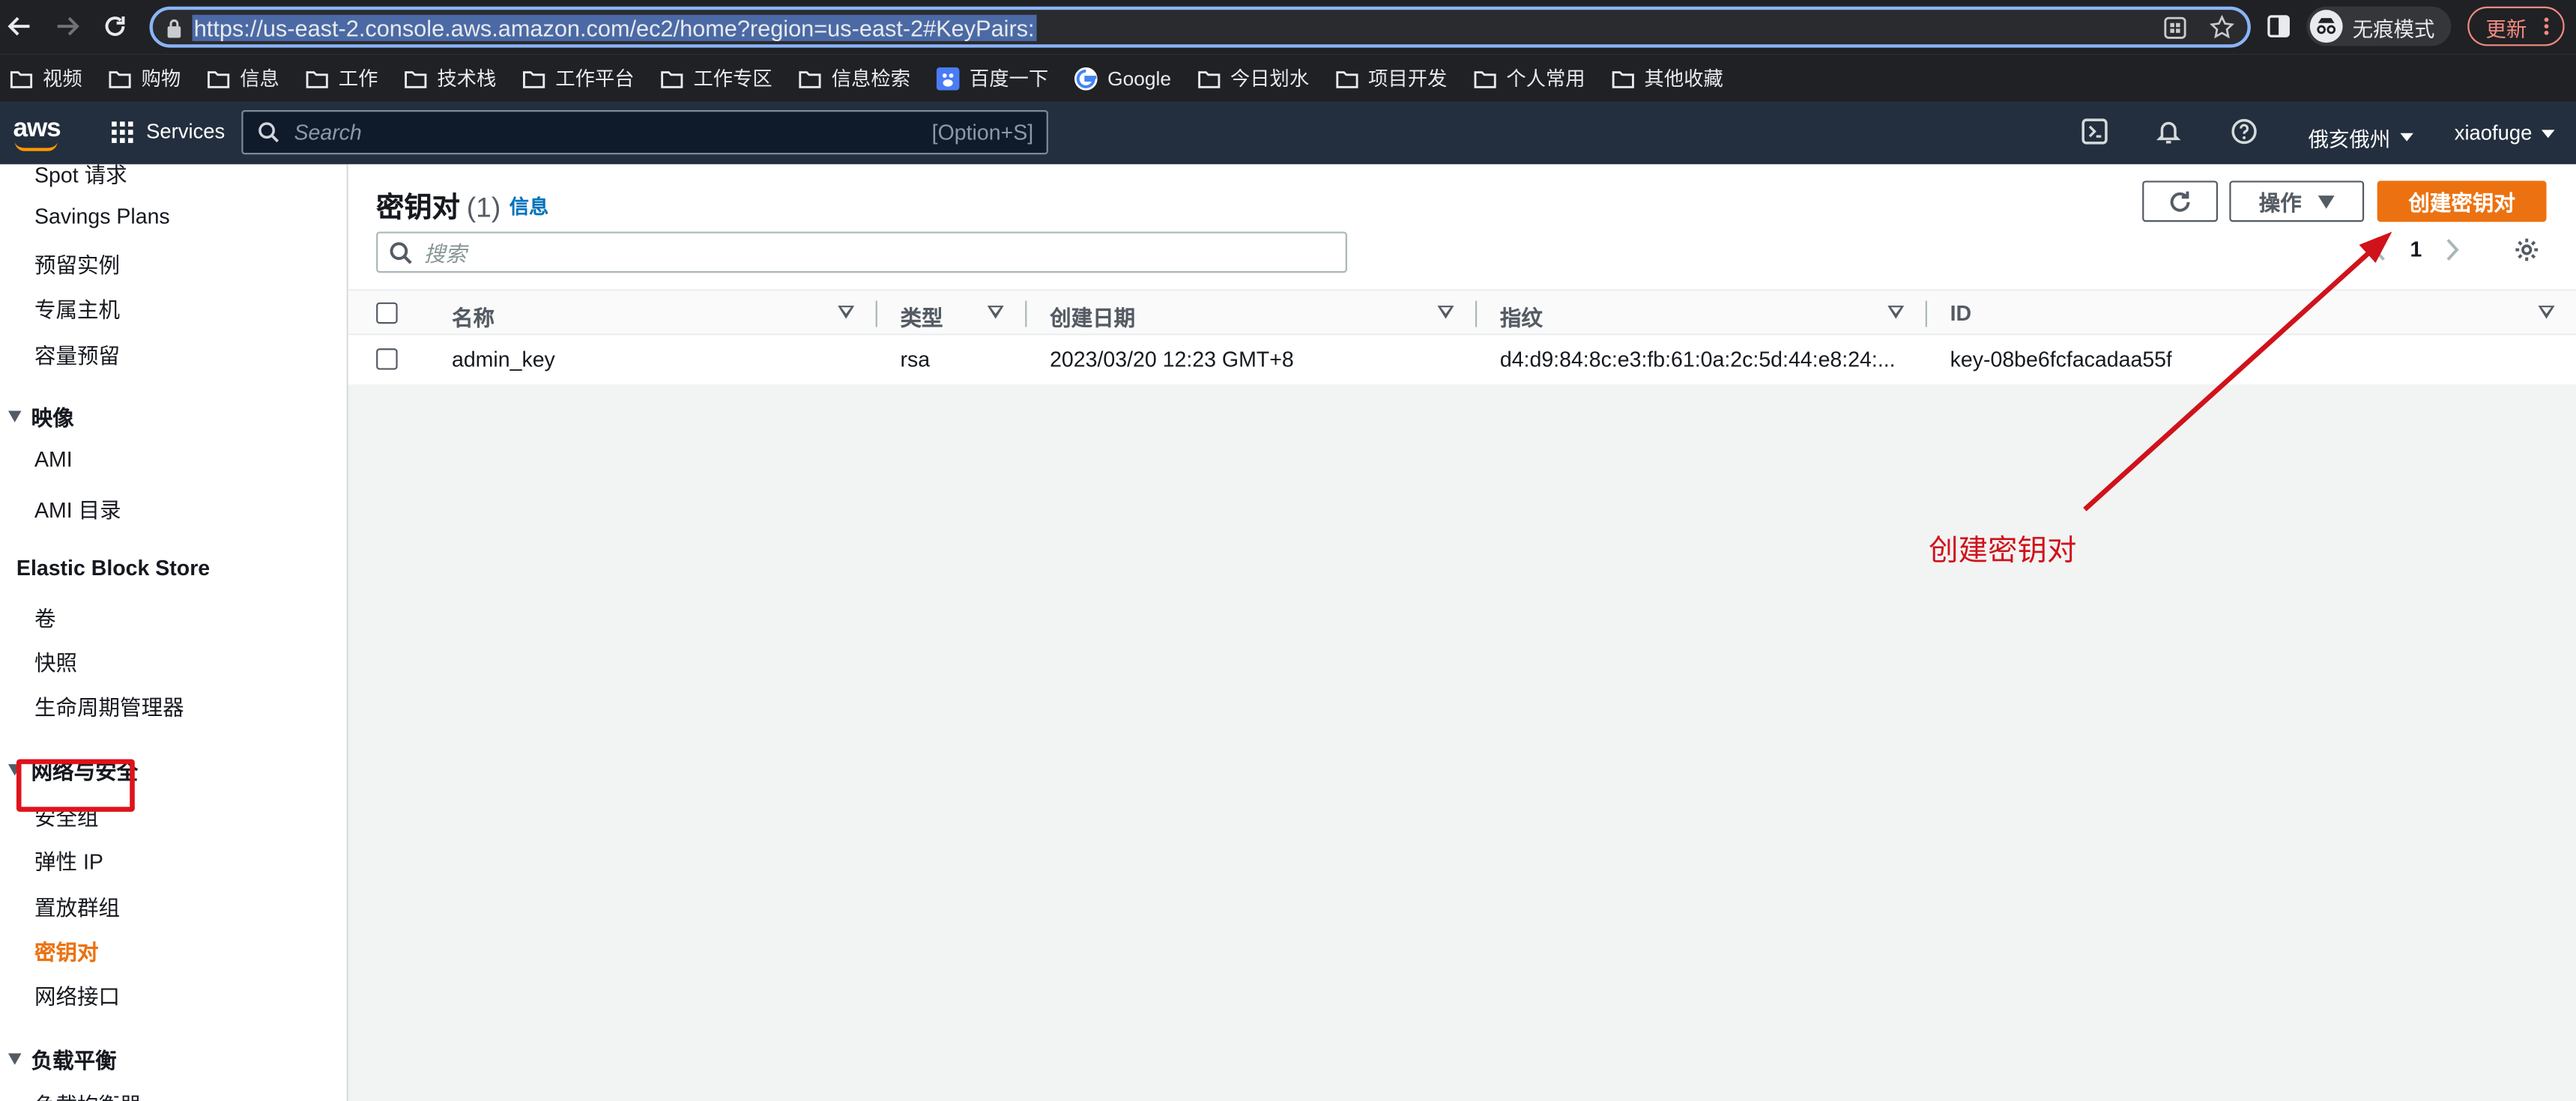  I want to click on caret-down-icon, so click(2406, 137).